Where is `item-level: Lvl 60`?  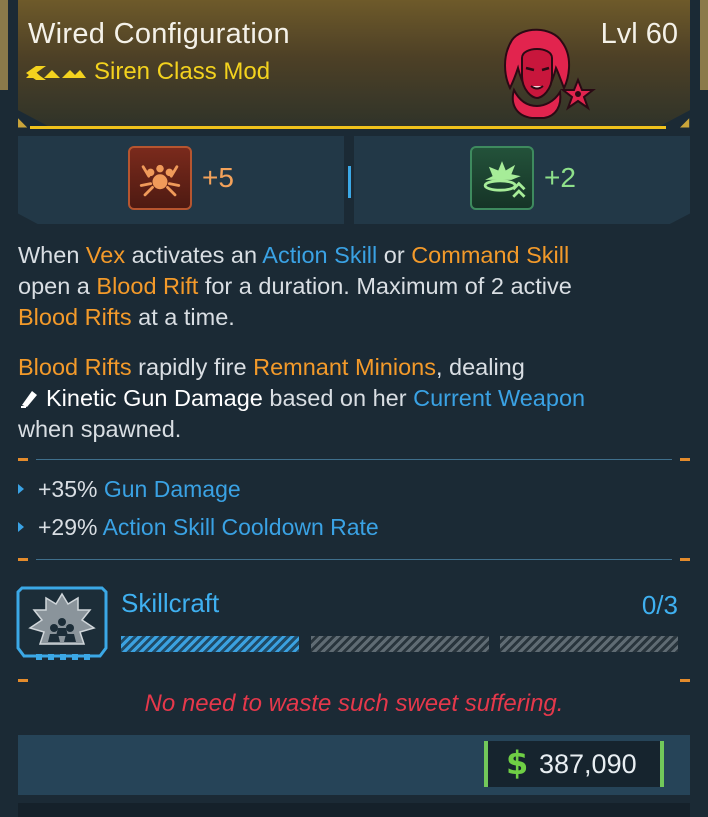
item-level: Lvl 60 is located at coordinates (639, 34).